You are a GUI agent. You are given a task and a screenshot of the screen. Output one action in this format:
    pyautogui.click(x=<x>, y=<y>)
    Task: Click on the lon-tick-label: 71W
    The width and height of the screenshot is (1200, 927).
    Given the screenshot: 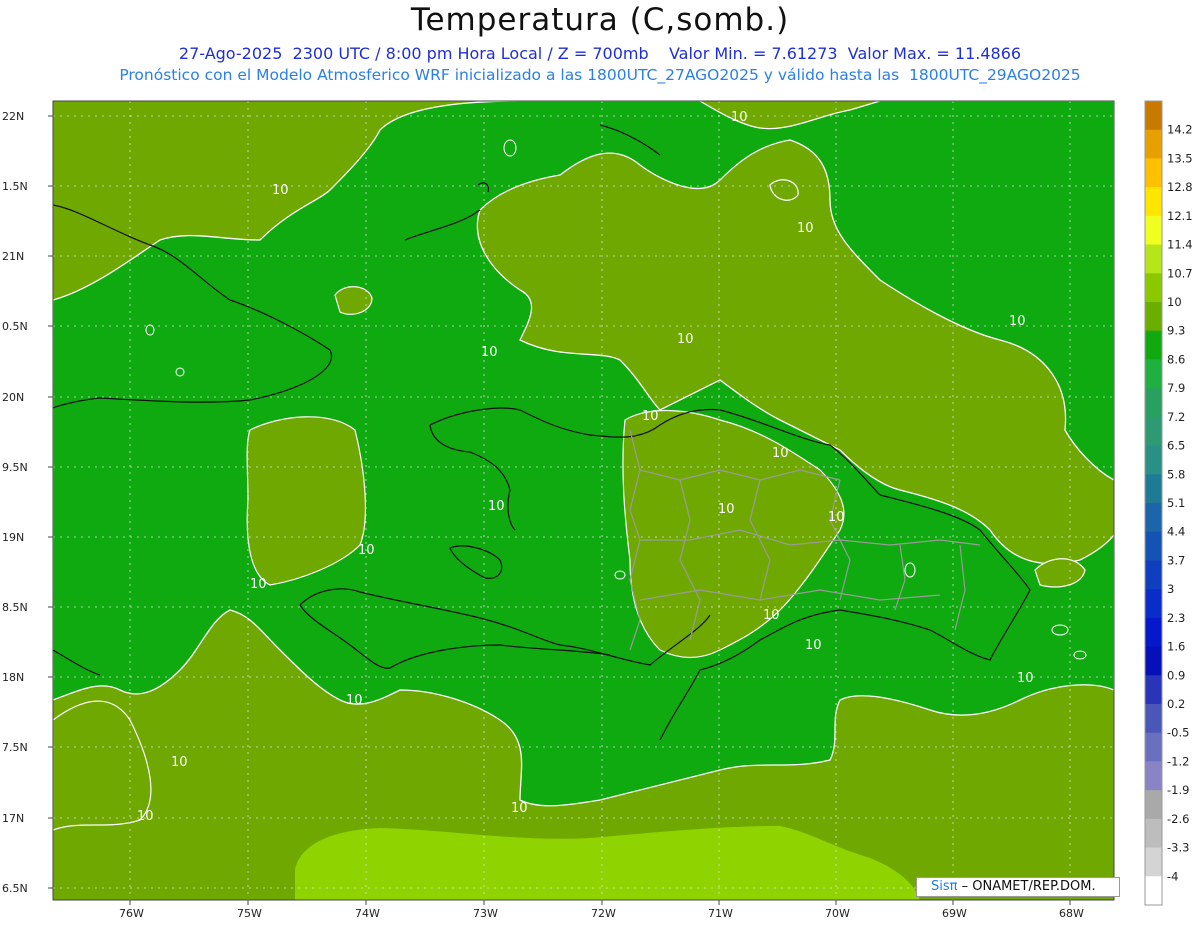 What is the action you would take?
    pyautogui.click(x=720, y=913)
    